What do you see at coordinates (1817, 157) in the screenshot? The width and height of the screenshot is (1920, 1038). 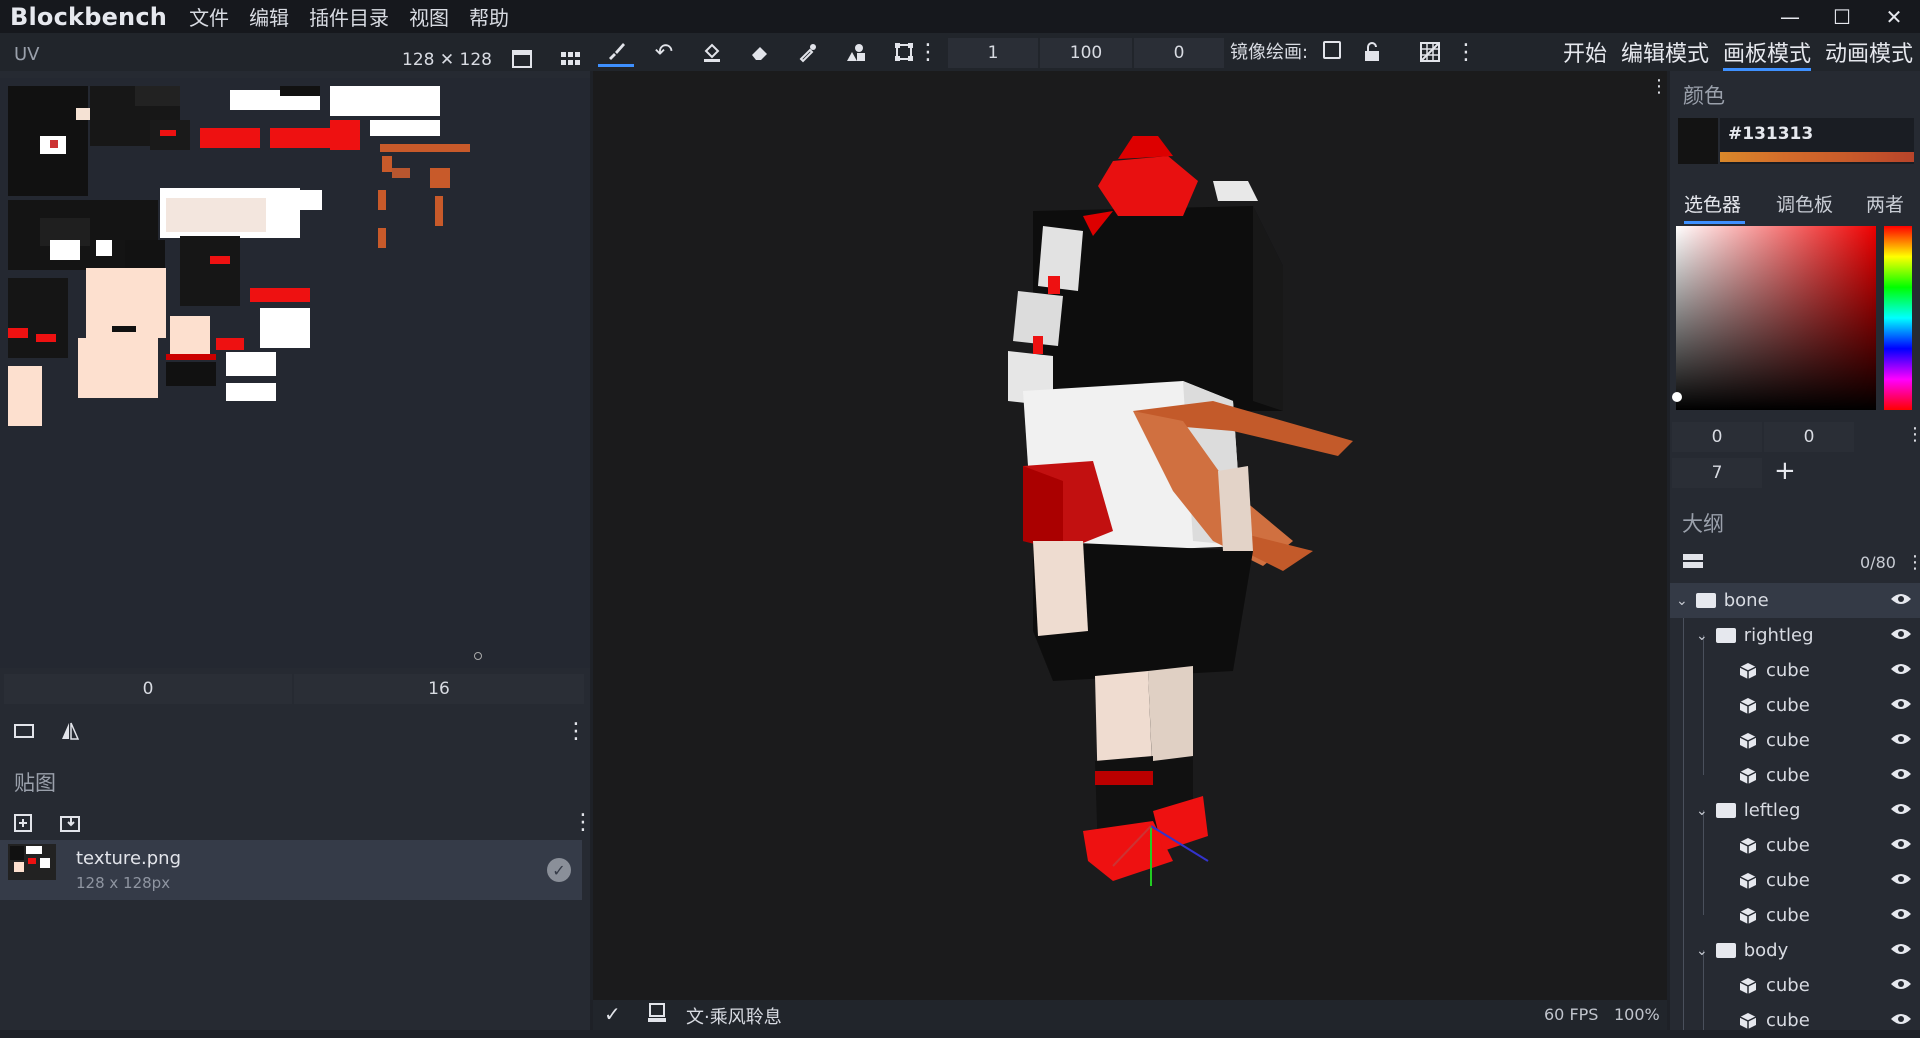 I see `recent-colors-strip` at bounding box center [1817, 157].